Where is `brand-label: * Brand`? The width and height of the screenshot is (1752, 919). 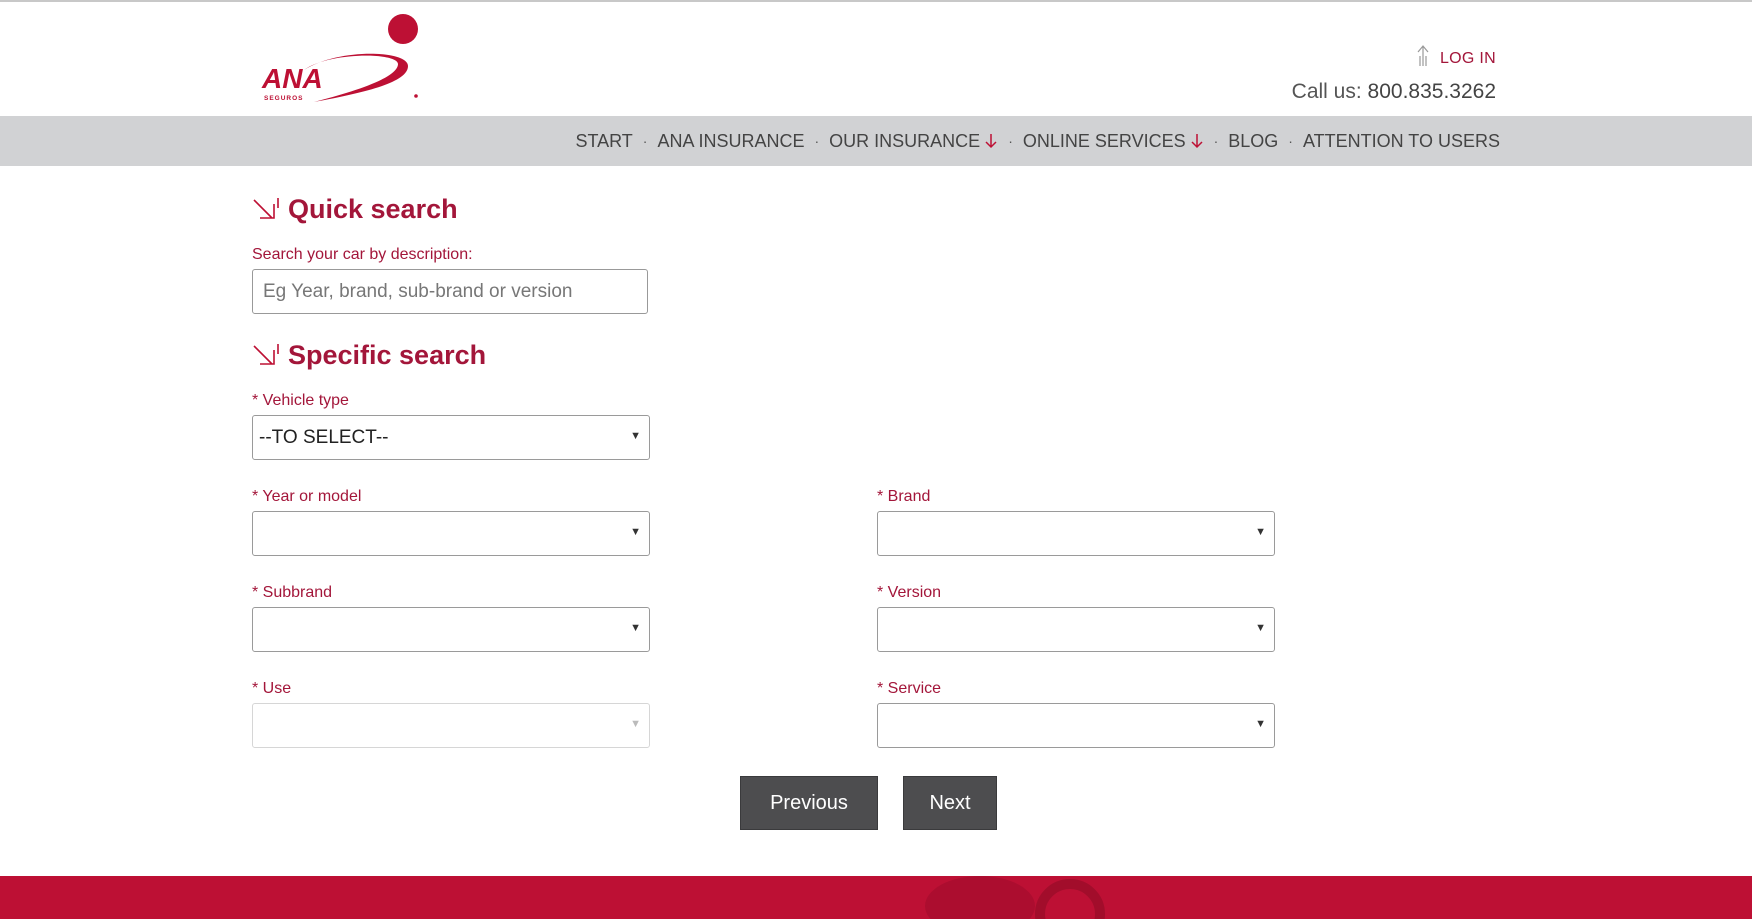
brand-label: * Brand is located at coordinates (904, 496).